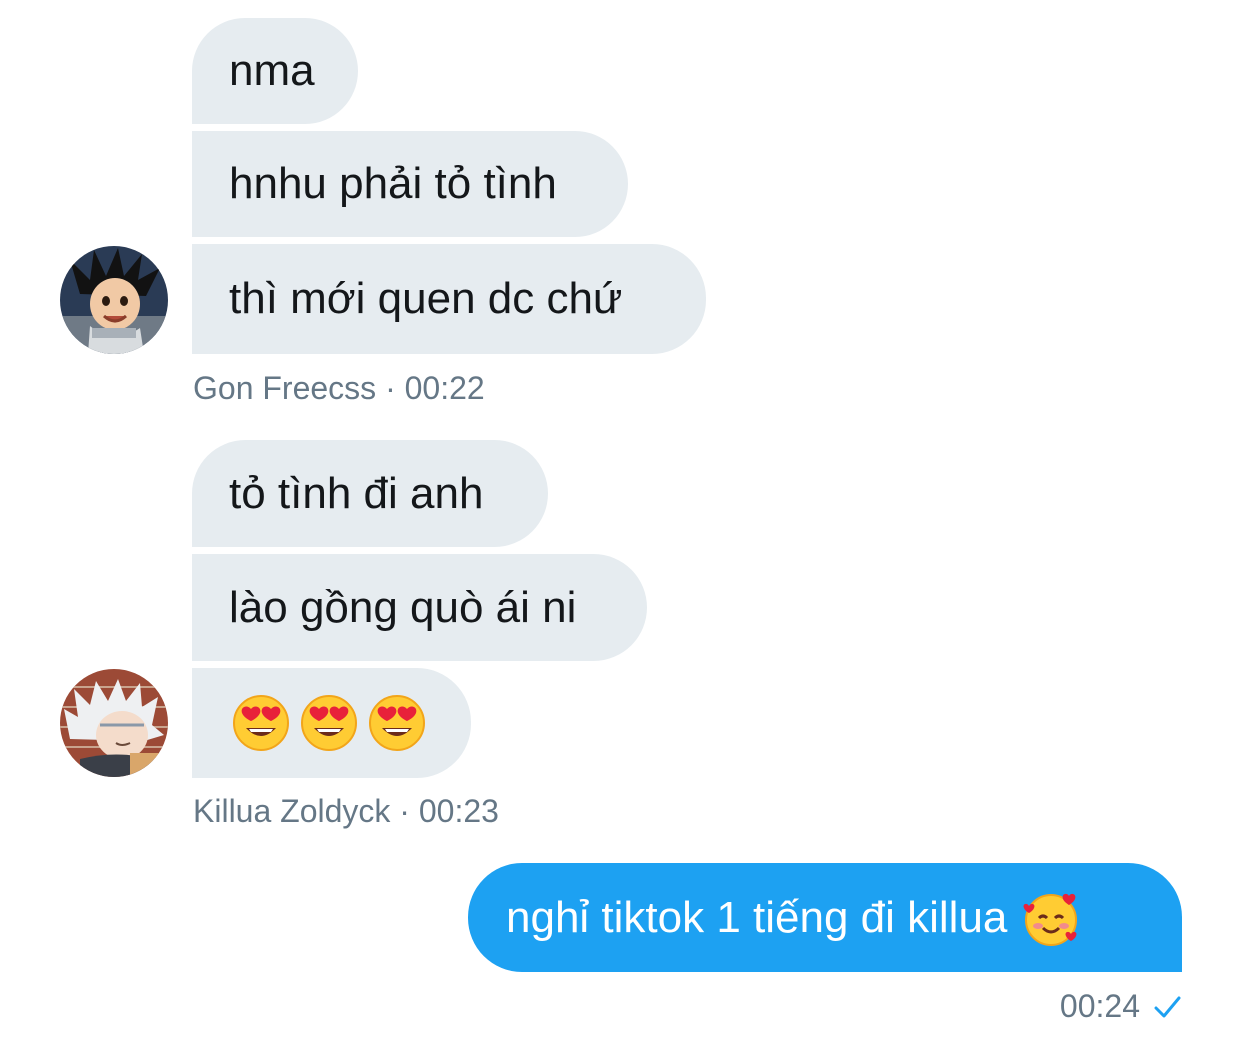  What do you see at coordinates (356, 493) in the screenshot?
I see `message-text: tỏ tình đi anh` at bounding box center [356, 493].